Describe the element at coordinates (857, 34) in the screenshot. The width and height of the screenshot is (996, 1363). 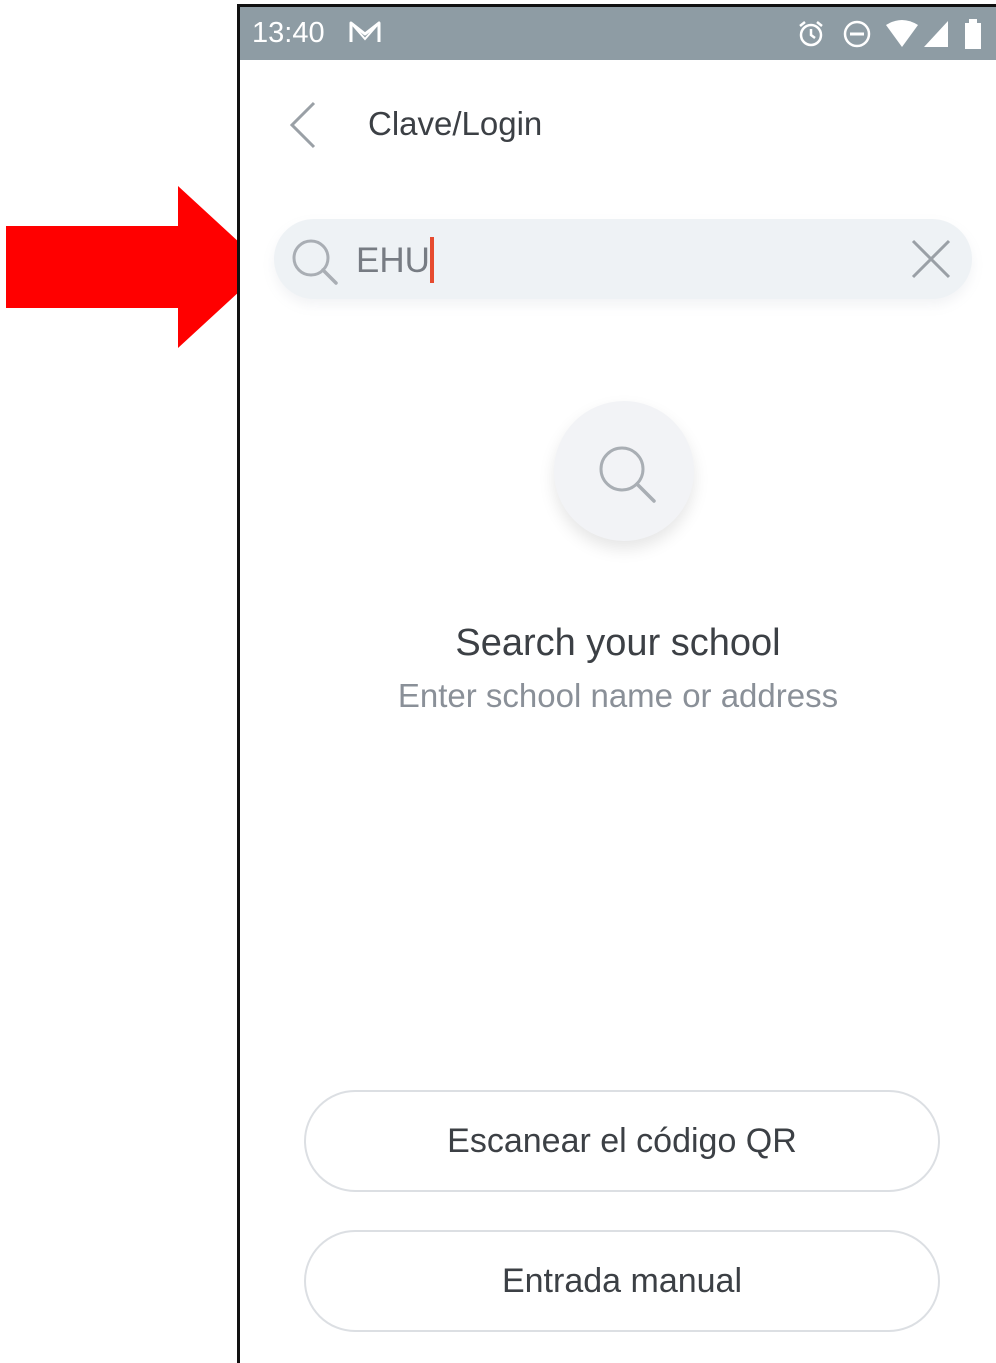
I see `do-not-disturb-icon` at that location.